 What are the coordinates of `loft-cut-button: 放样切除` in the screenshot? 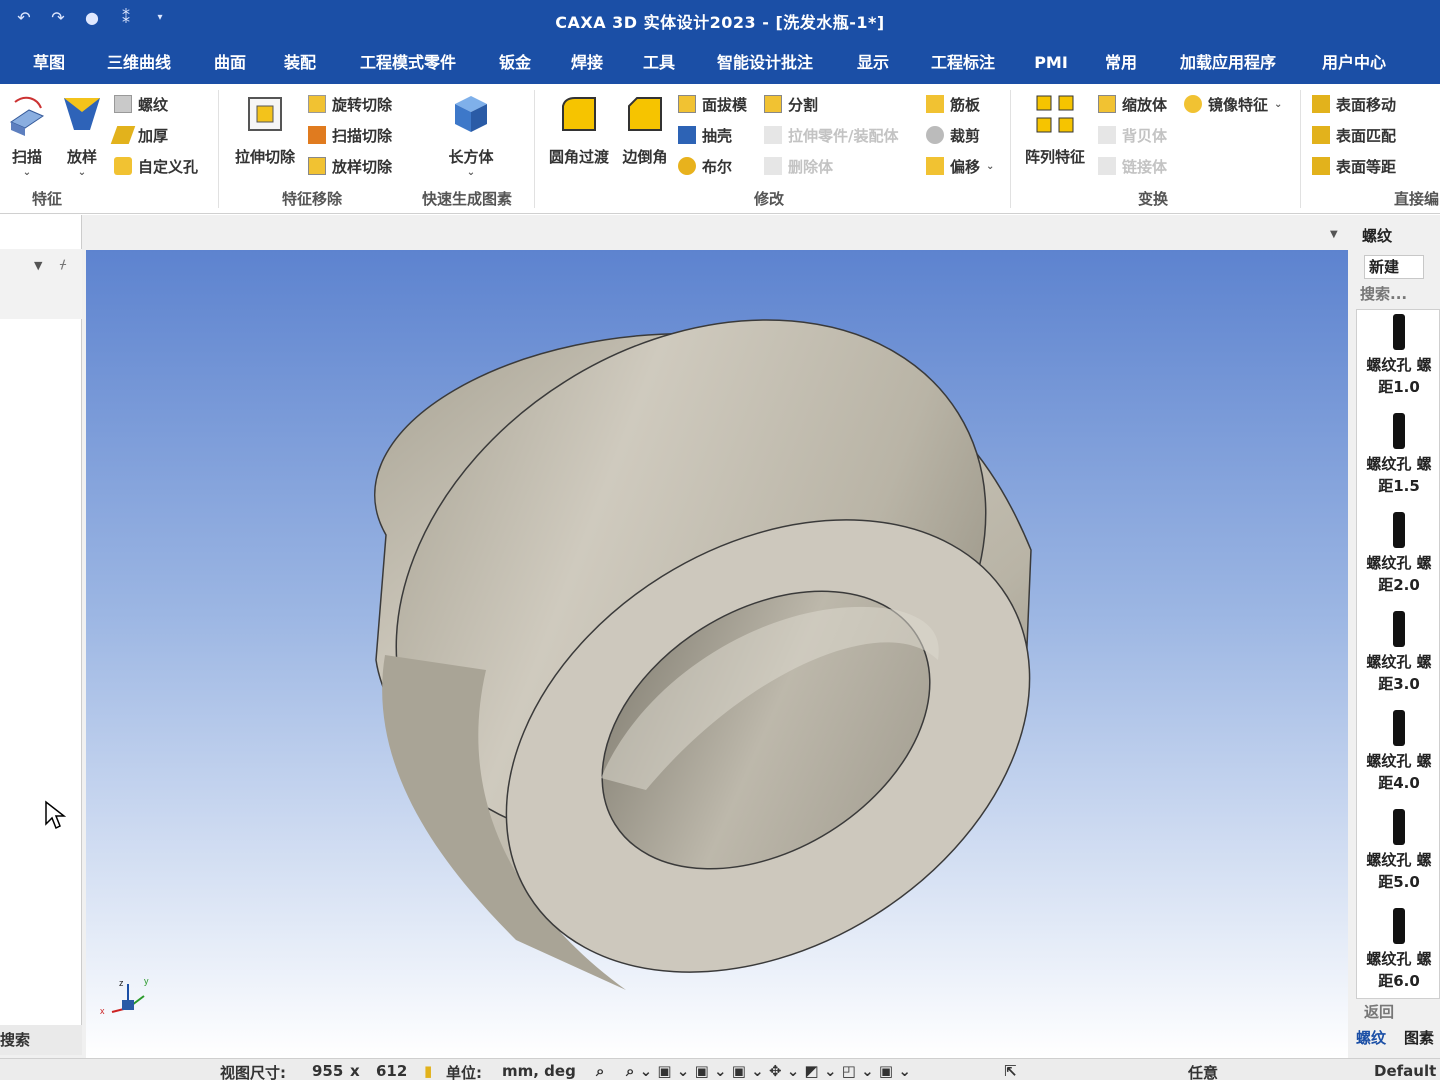 It's located at (350, 166).